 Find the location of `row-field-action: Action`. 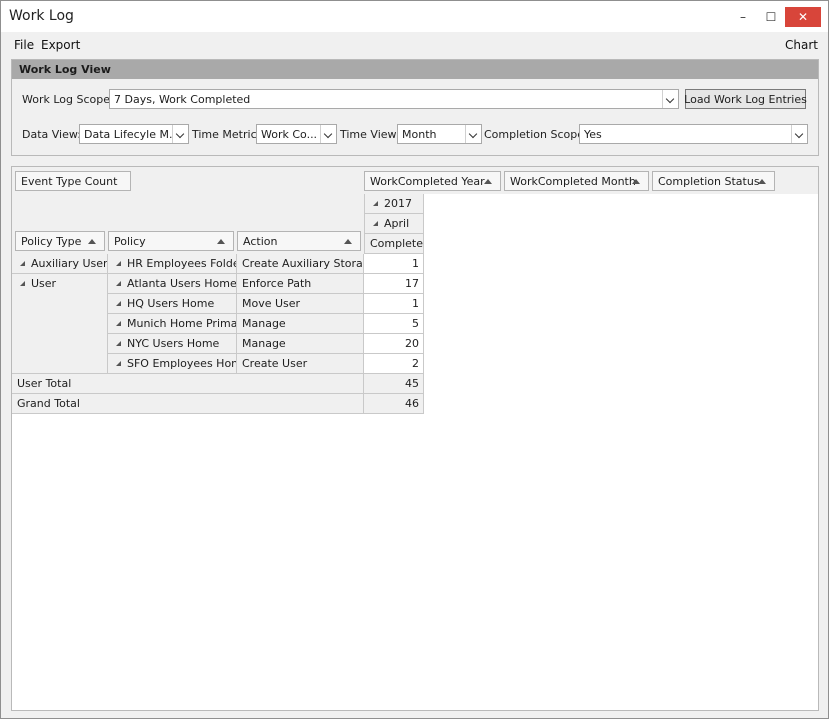

row-field-action: Action is located at coordinates (299, 241).